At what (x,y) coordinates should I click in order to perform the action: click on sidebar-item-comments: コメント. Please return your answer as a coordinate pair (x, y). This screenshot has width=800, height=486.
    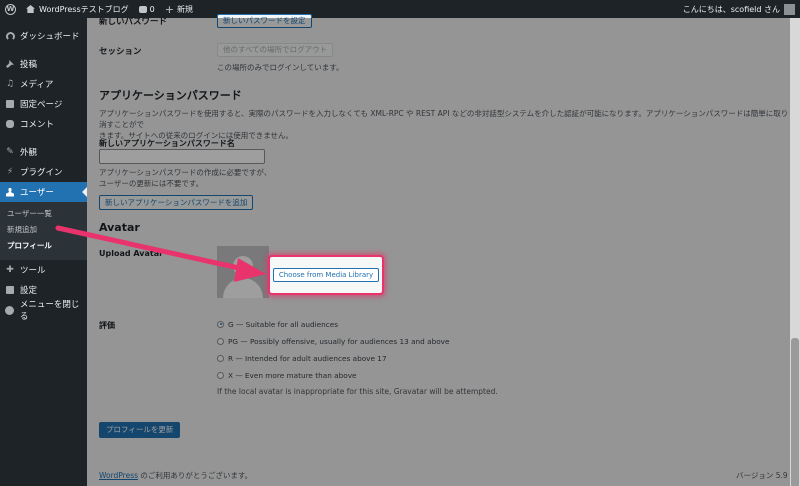
    Looking at the image, I should click on (43, 124).